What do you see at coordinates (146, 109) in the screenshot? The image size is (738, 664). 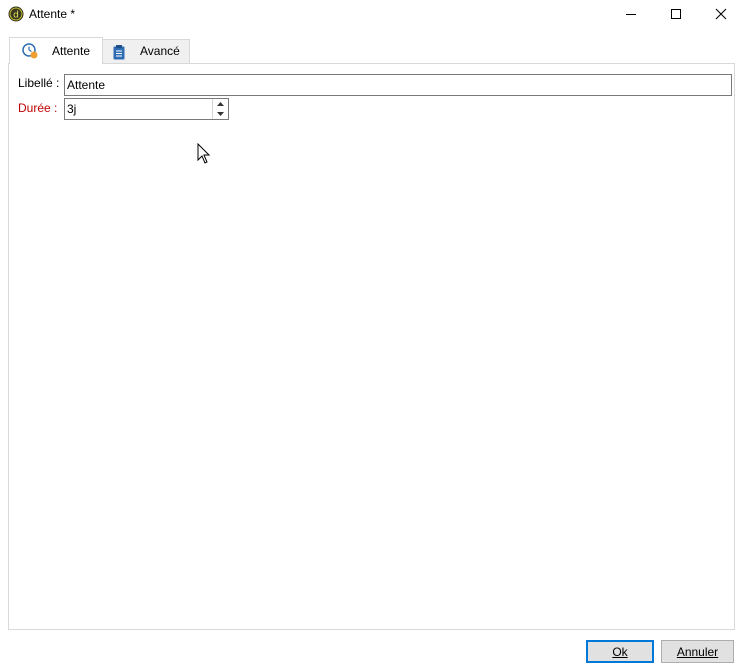 I see `duration-stepper: 3j` at bounding box center [146, 109].